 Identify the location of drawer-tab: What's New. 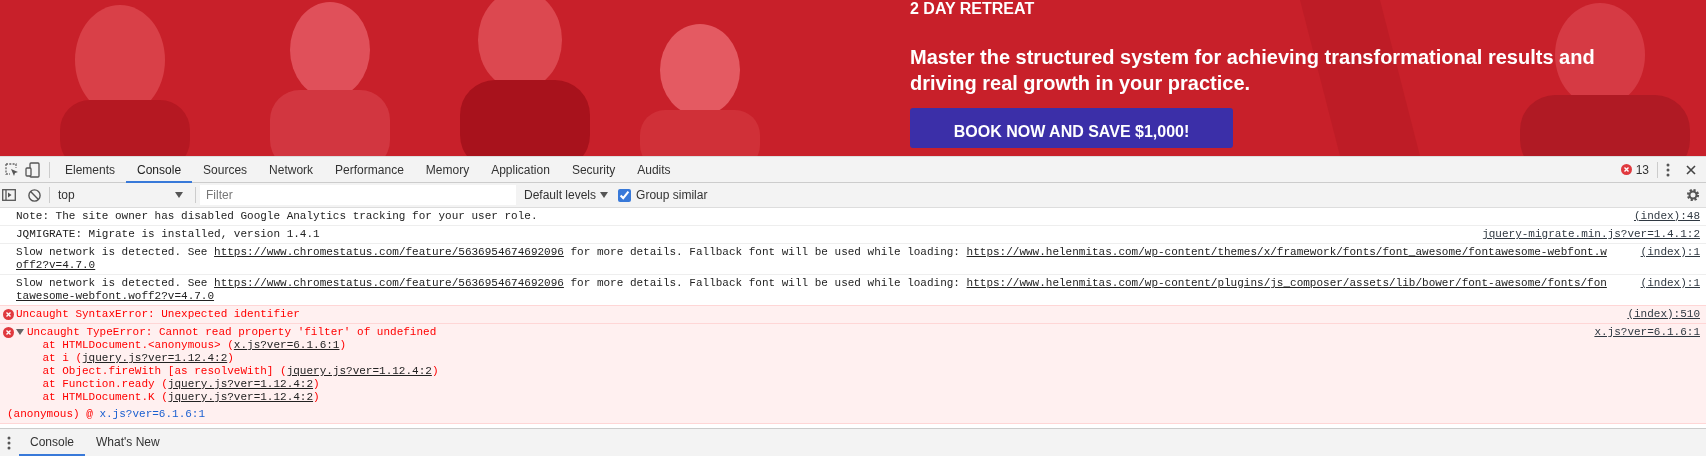
(128, 442).